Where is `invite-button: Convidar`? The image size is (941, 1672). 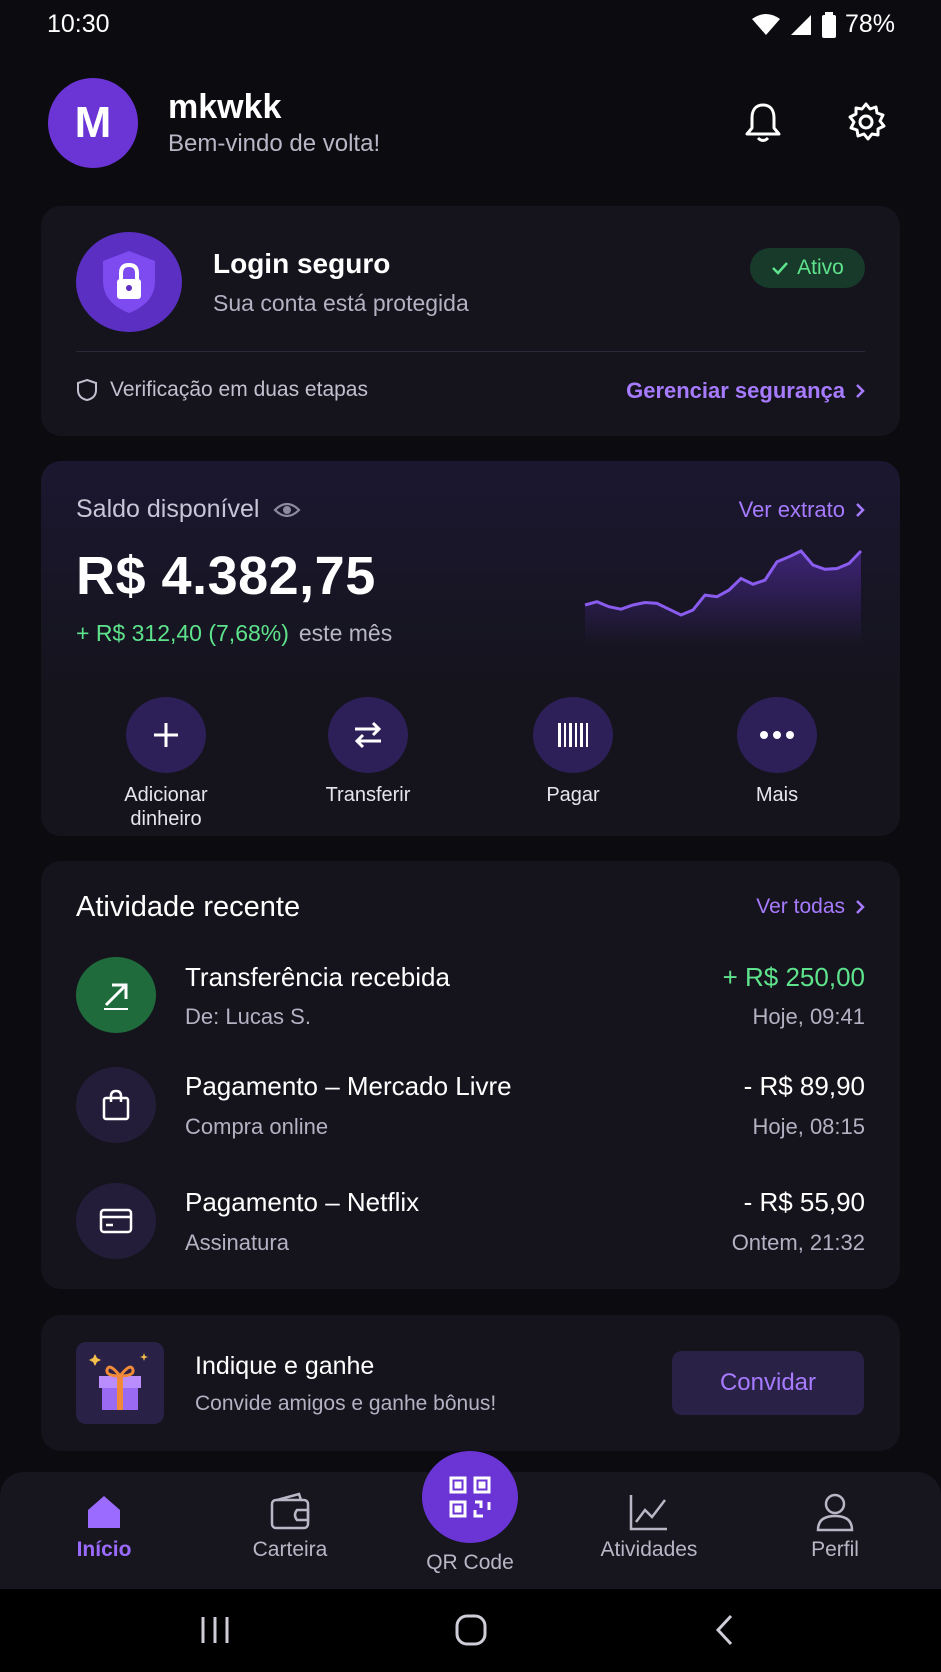 invite-button: Convidar is located at coordinates (768, 1383).